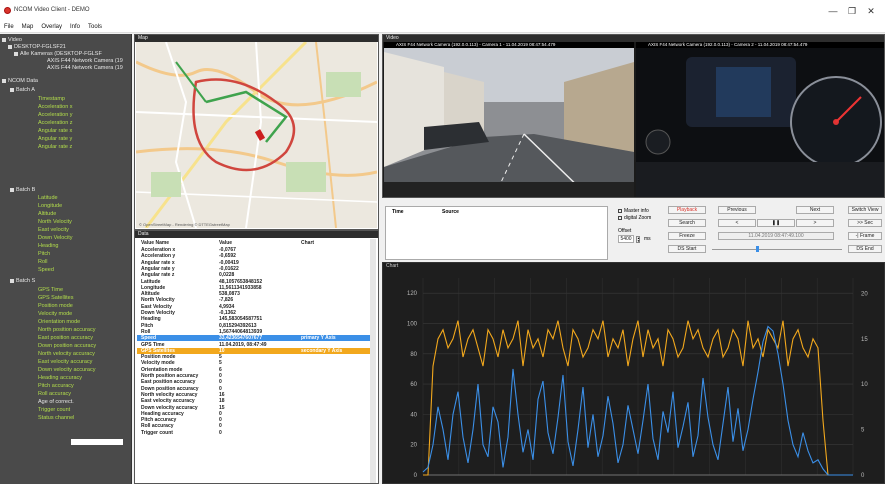 This screenshot has width=885, height=484. What do you see at coordinates (47, 214) in the screenshot?
I see `tree-item: Altitude` at bounding box center [47, 214].